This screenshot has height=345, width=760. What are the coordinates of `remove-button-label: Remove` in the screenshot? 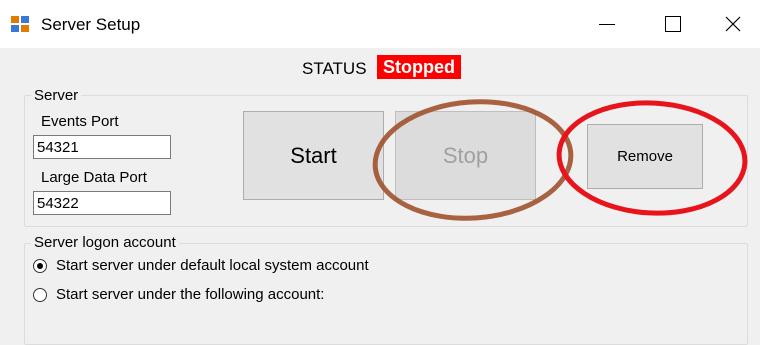 It's located at (645, 156).